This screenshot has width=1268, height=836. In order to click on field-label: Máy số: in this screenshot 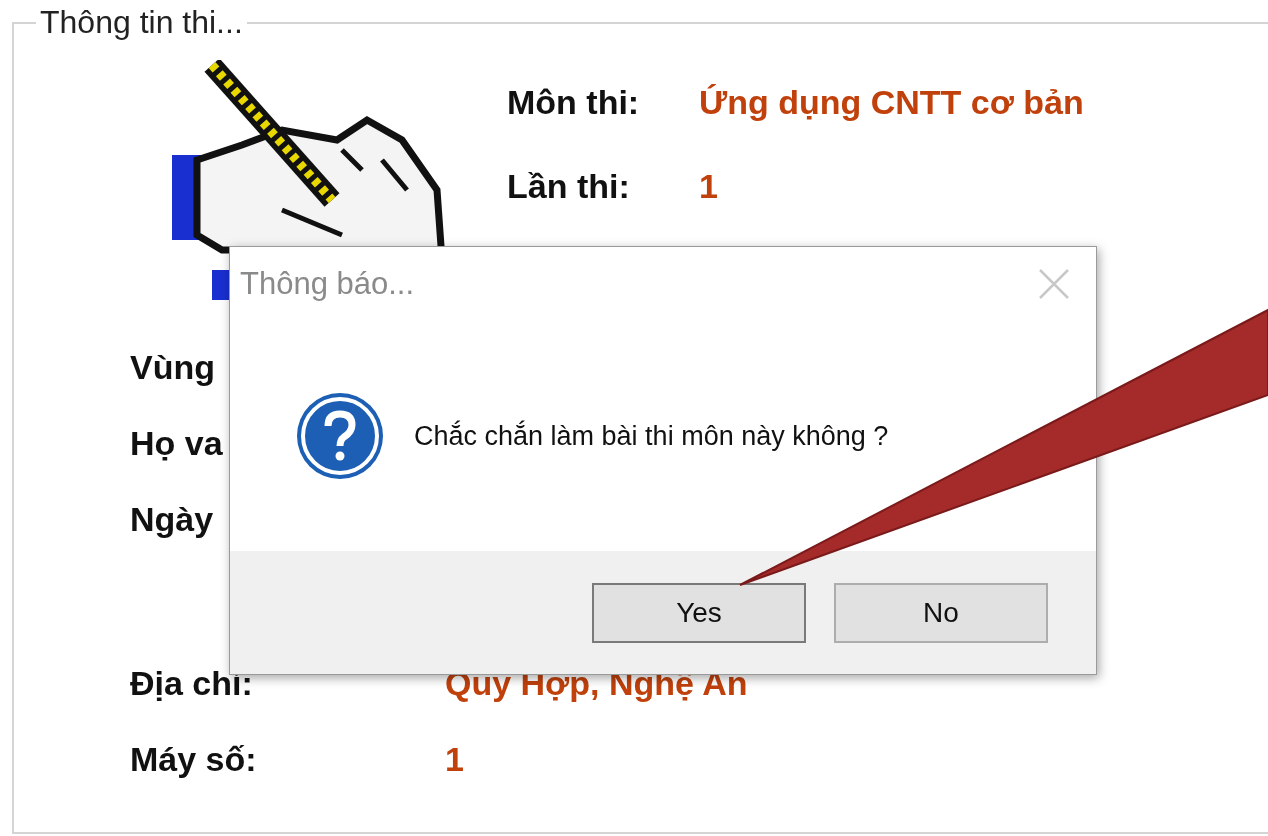, I will do `click(194, 759)`.